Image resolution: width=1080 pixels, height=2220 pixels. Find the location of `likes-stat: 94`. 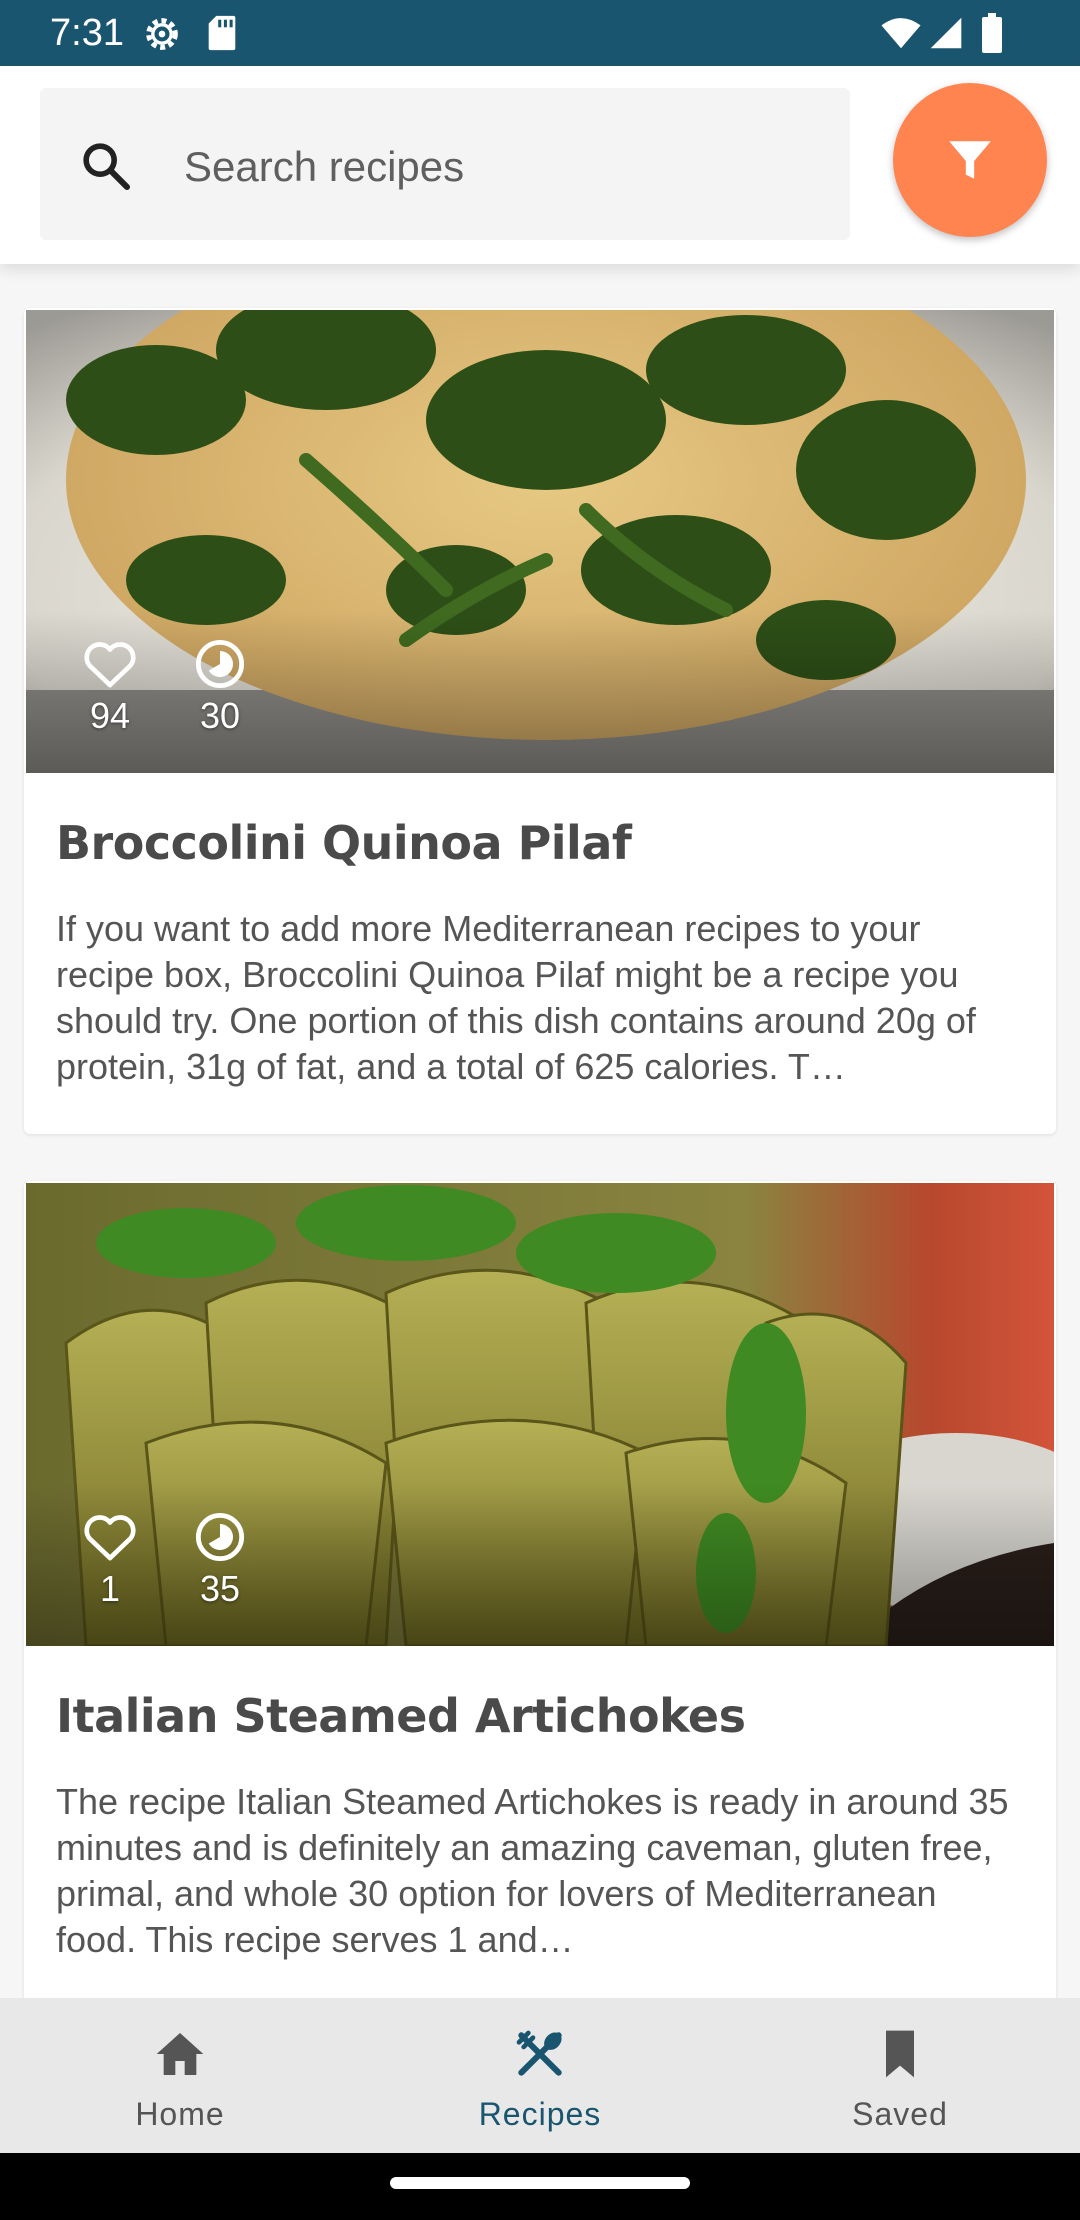

likes-stat: 94 is located at coordinates (110, 687).